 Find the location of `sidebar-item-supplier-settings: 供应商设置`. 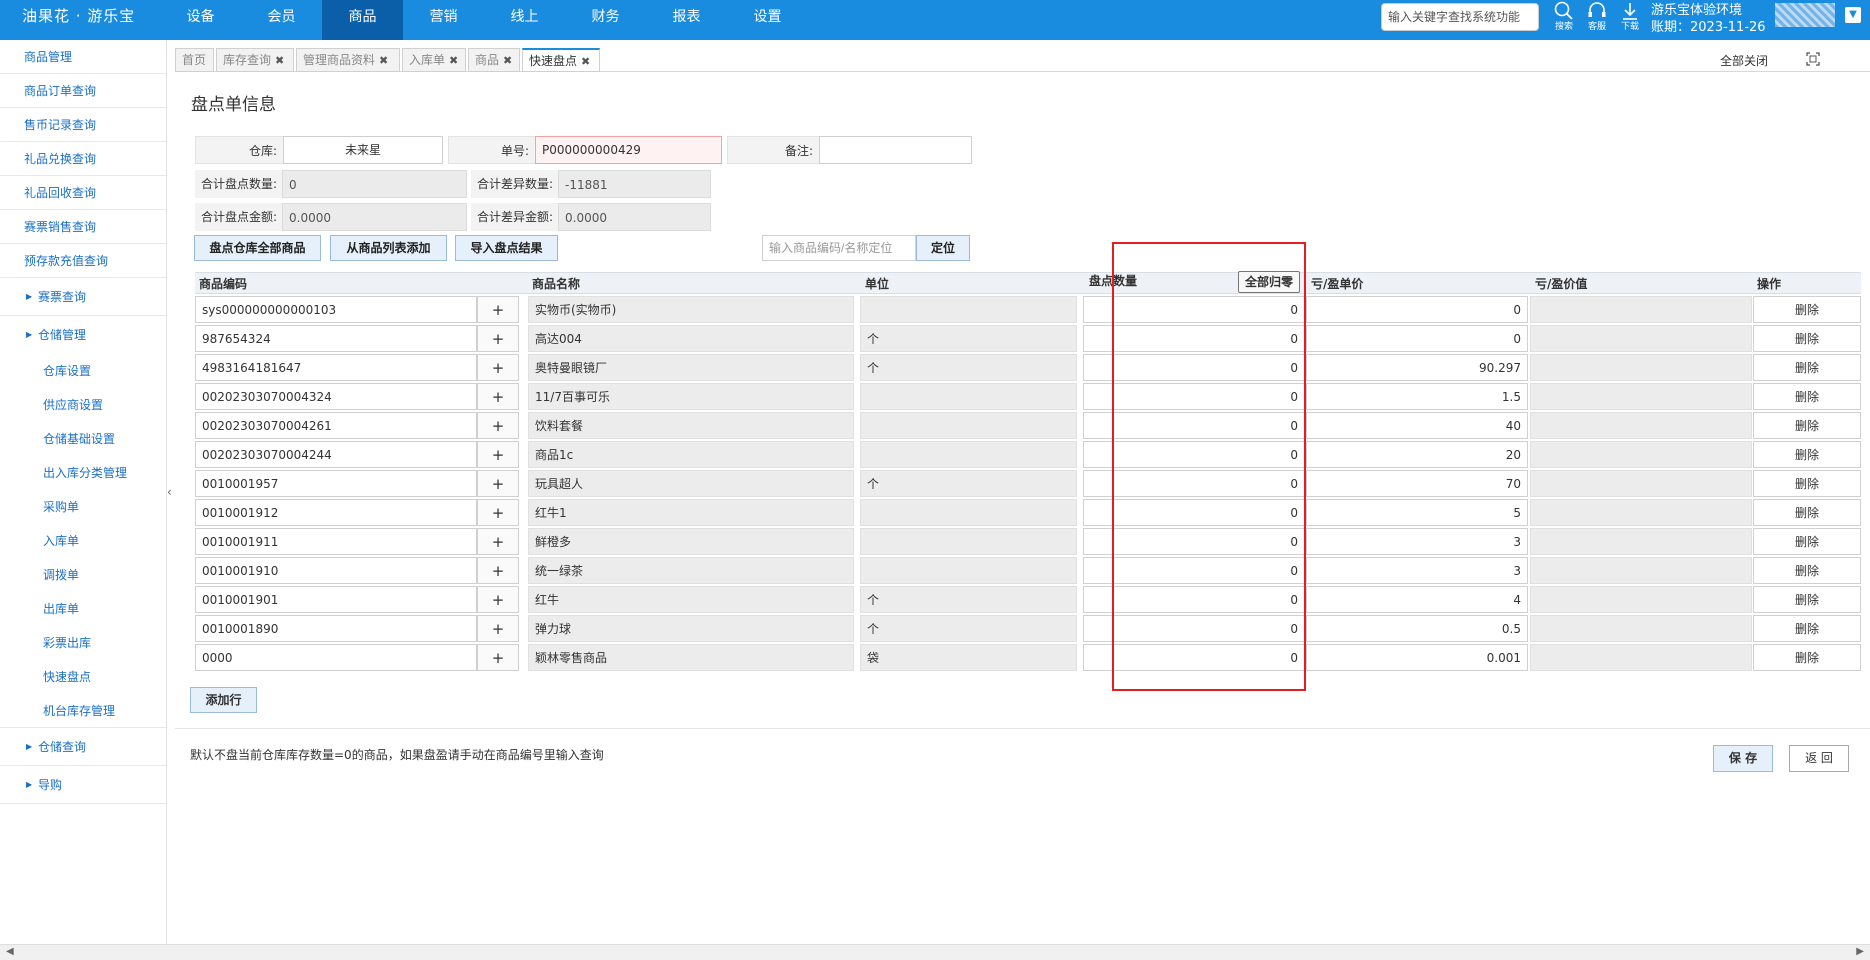

sidebar-item-supplier-settings: 供应商设置 is located at coordinates (83, 405).